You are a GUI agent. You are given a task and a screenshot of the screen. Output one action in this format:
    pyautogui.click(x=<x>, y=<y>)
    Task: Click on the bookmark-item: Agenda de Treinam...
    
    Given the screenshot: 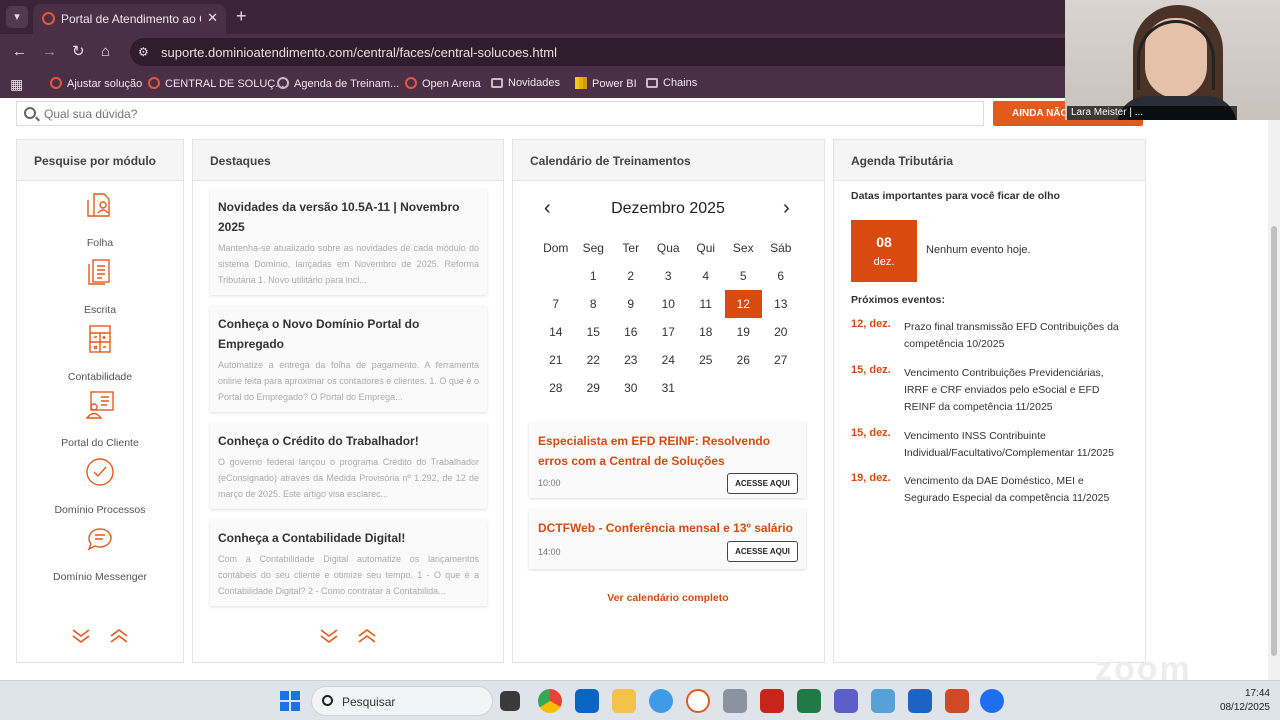 What is the action you would take?
    pyautogui.click(x=338, y=83)
    